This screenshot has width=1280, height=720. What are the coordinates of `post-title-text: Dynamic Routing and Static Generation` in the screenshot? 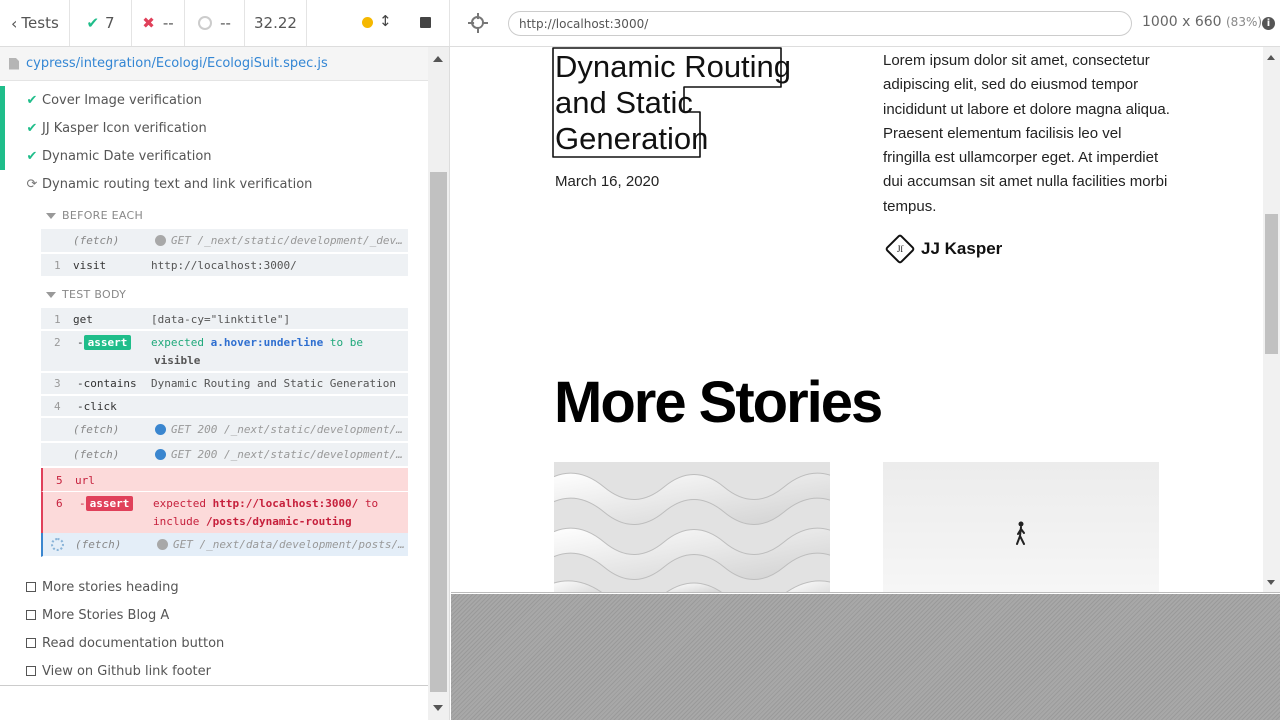 It's located at (673, 102).